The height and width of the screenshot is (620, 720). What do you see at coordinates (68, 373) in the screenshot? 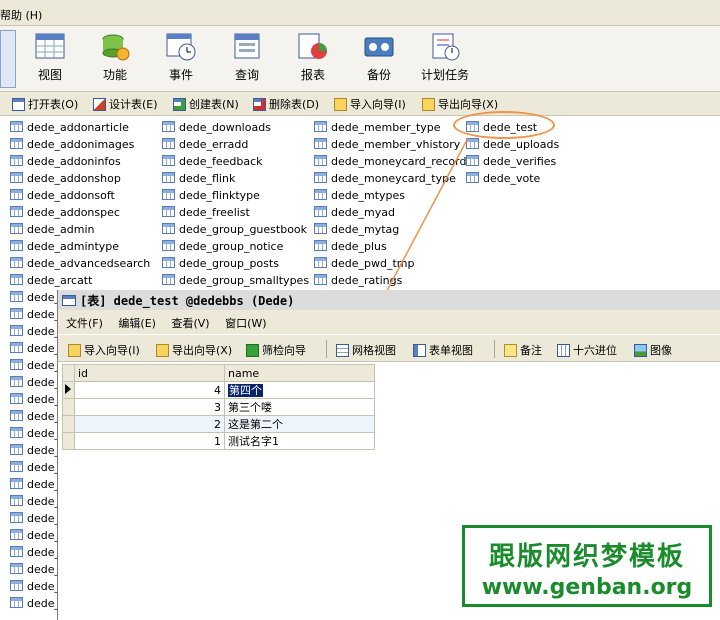
I see `row-header-corner` at bounding box center [68, 373].